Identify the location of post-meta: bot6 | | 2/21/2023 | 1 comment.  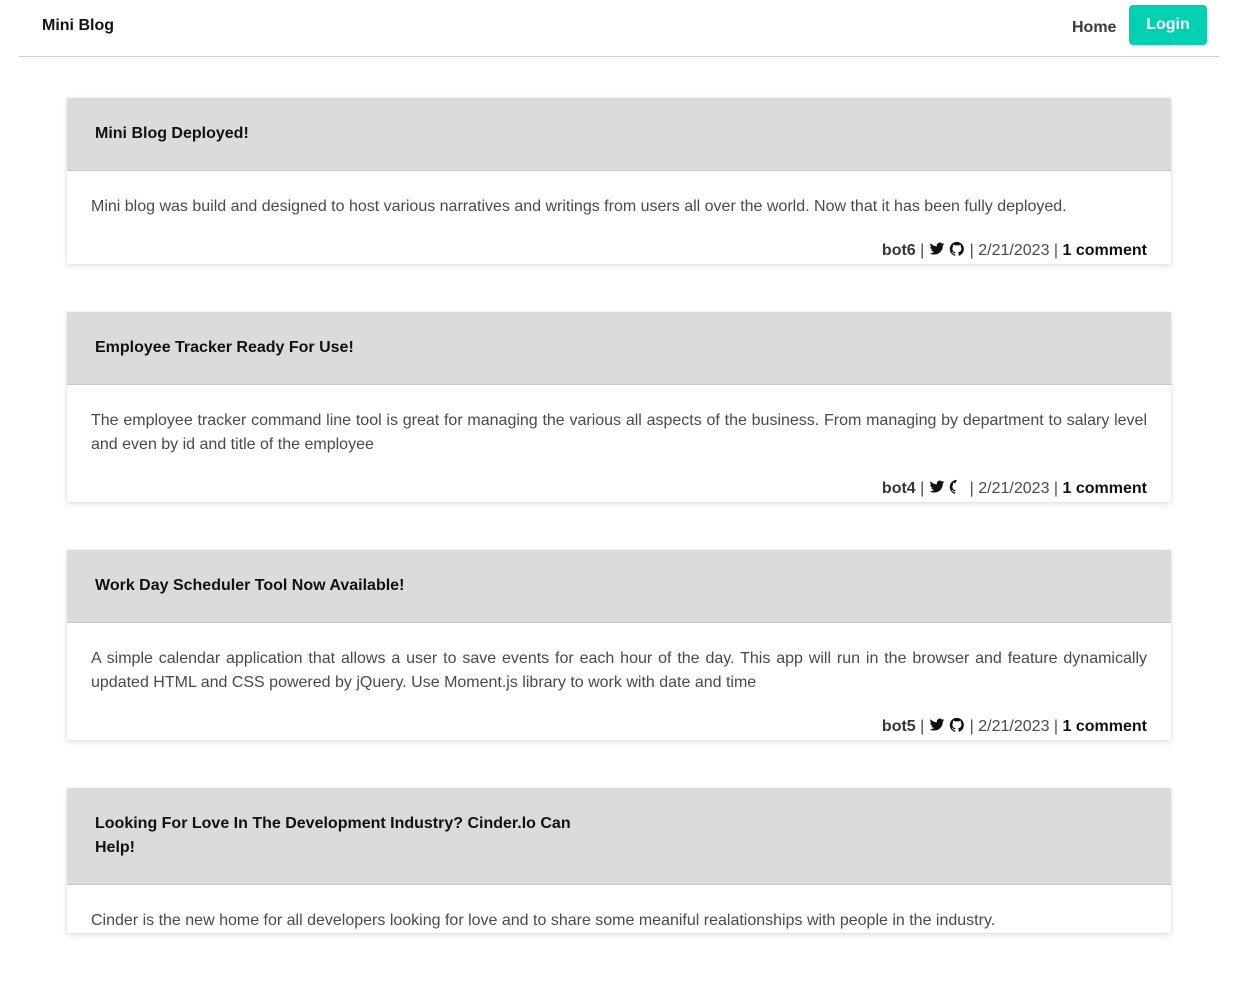
(619, 241).